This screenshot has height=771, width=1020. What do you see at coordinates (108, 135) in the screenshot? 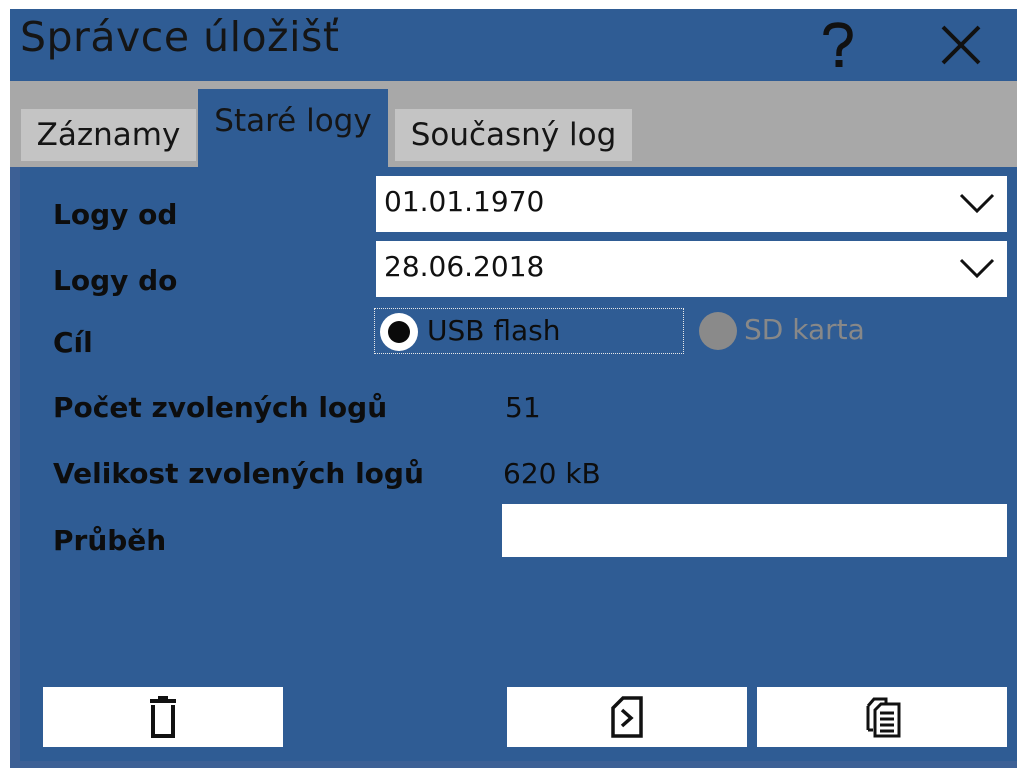
I see `tab-records: Záznamy` at bounding box center [108, 135].